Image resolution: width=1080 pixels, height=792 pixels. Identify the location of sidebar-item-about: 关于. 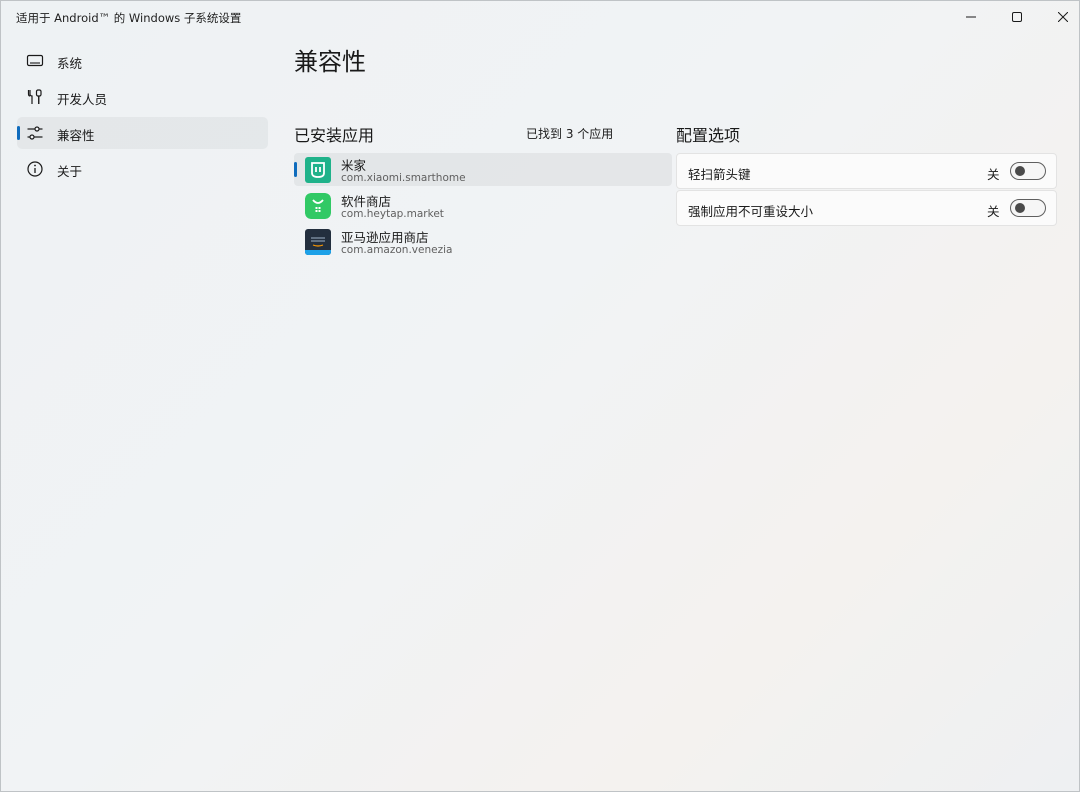
(142, 169).